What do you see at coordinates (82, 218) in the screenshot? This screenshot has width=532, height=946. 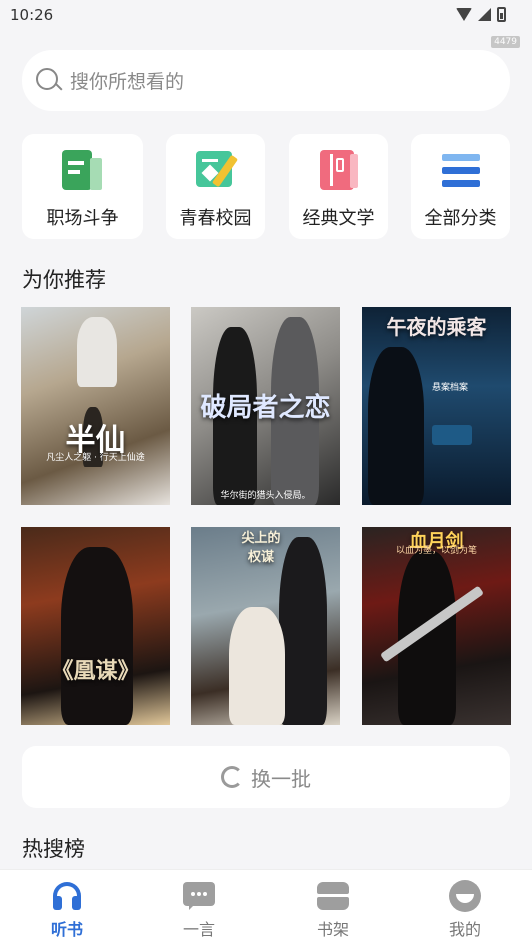 I see `category-label: 职场斗争` at bounding box center [82, 218].